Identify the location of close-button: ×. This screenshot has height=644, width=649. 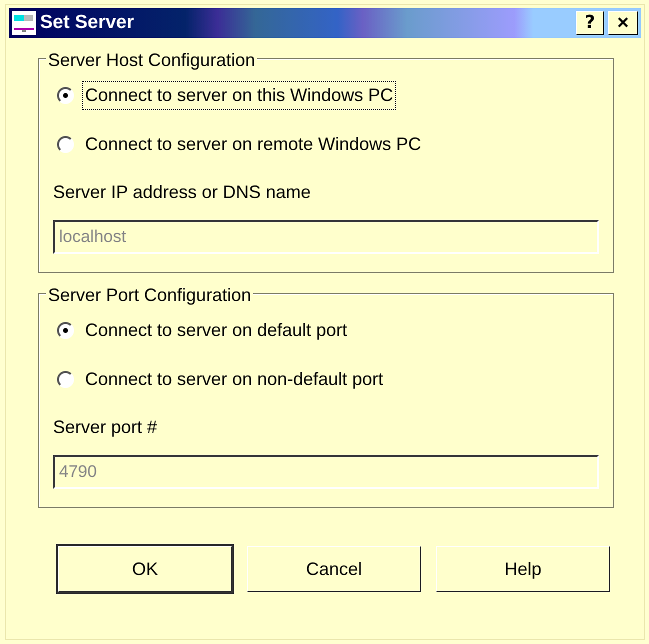
(623, 23).